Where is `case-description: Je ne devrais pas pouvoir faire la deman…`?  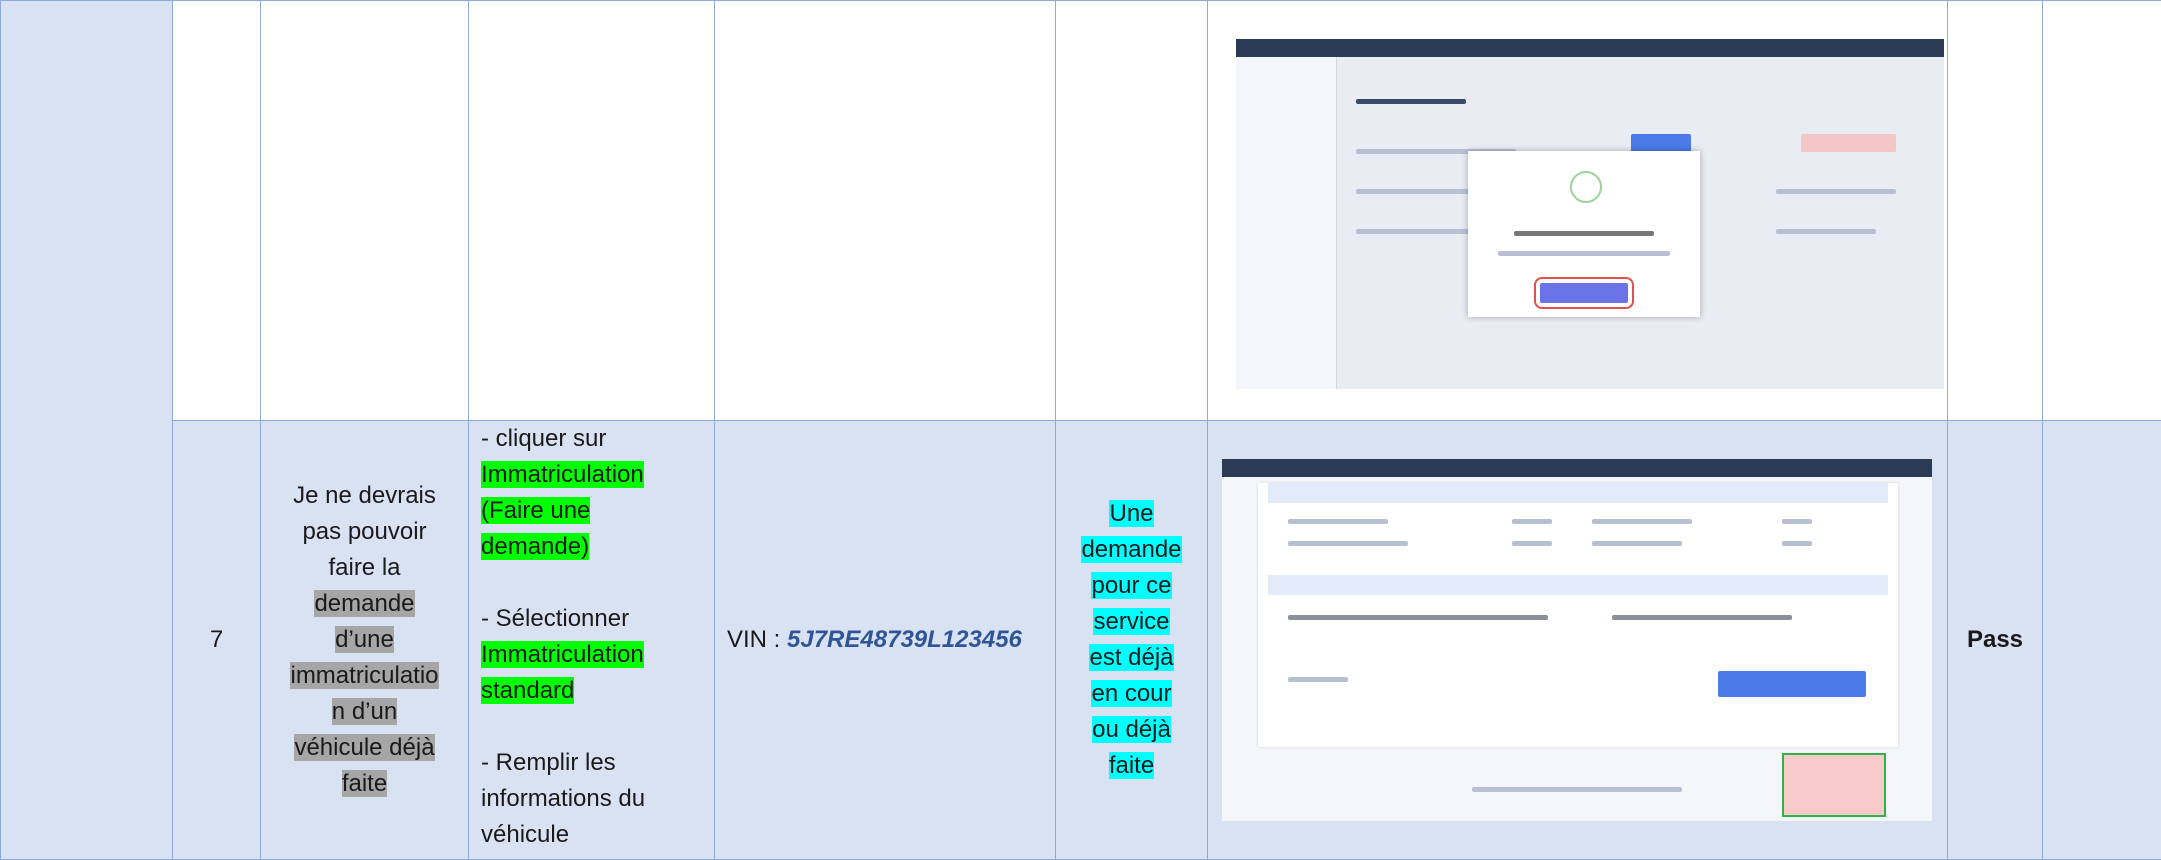
case-description: Je ne devrais pas pouvoir faire la deman… is located at coordinates (364, 640).